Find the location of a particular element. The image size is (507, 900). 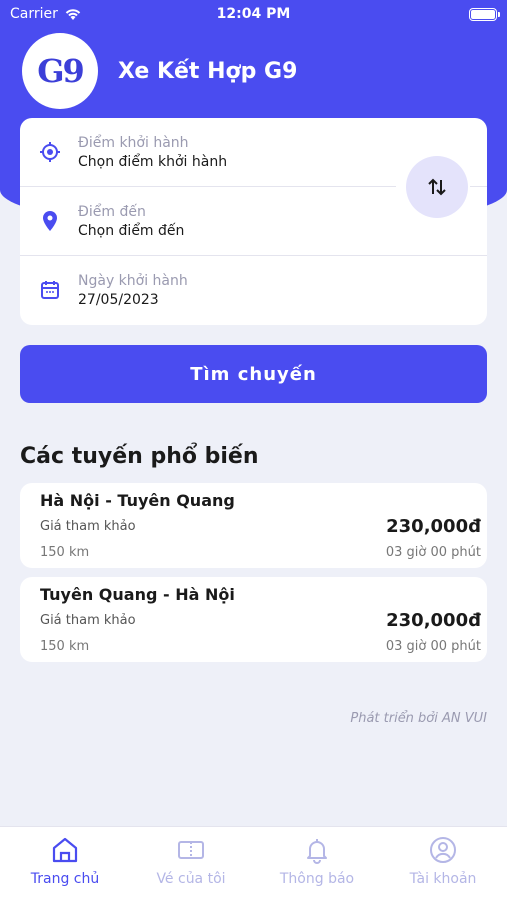

tab-home: Trang chủ is located at coordinates (65, 863).